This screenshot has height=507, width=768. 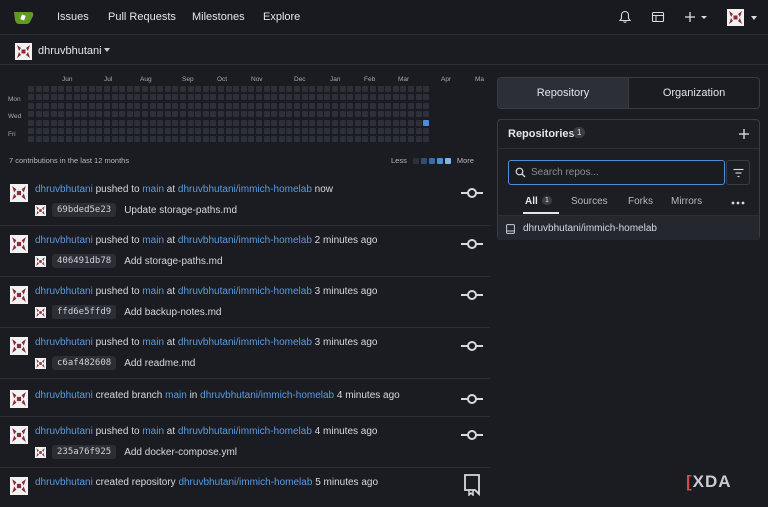 What do you see at coordinates (136, 210) in the screenshot?
I see `commit-row: 69bded5e23 Update storage-paths.md` at bounding box center [136, 210].